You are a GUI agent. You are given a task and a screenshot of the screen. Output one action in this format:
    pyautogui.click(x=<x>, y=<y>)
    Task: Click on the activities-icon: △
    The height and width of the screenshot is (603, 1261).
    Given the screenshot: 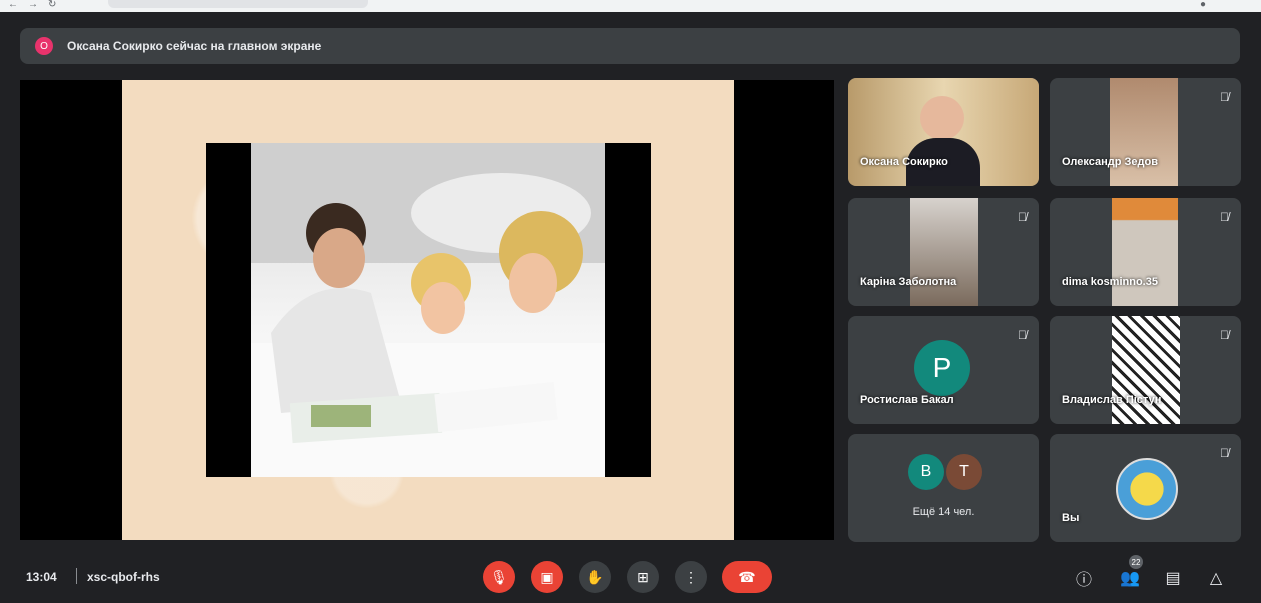 What is the action you would take?
    pyautogui.click(x=1216, y=578)
    